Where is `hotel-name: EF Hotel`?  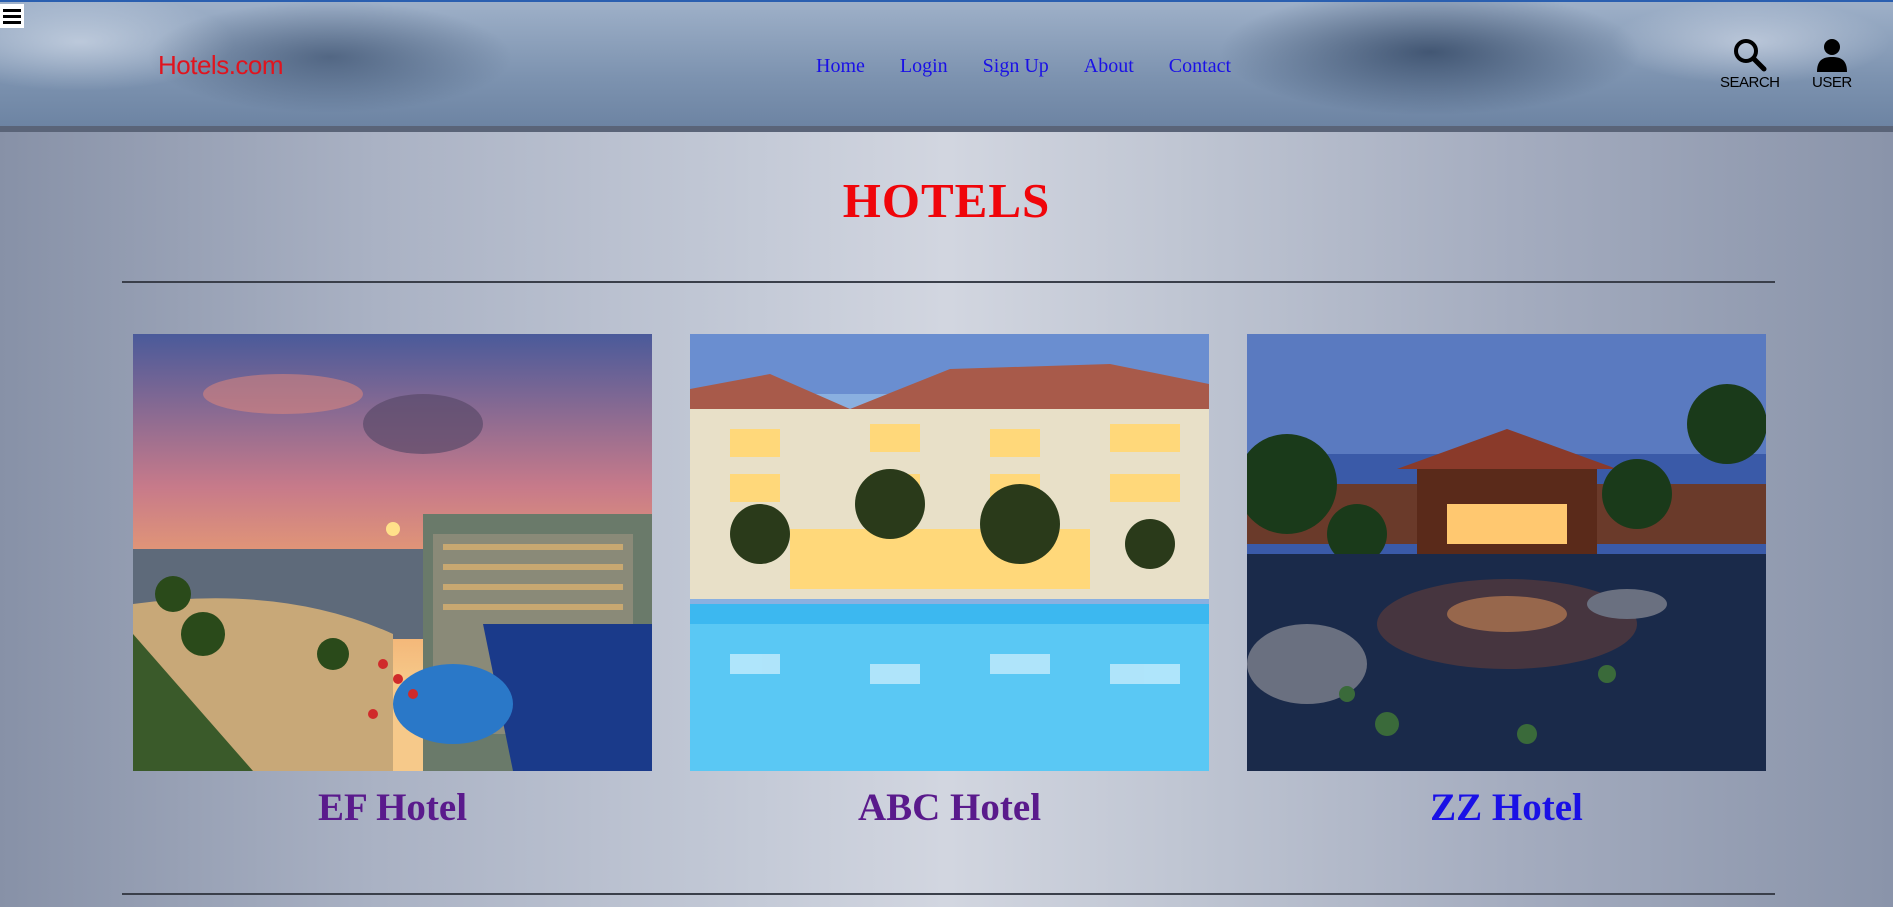 hotel-name: EF Hotel is located at coordinates (392, 807).